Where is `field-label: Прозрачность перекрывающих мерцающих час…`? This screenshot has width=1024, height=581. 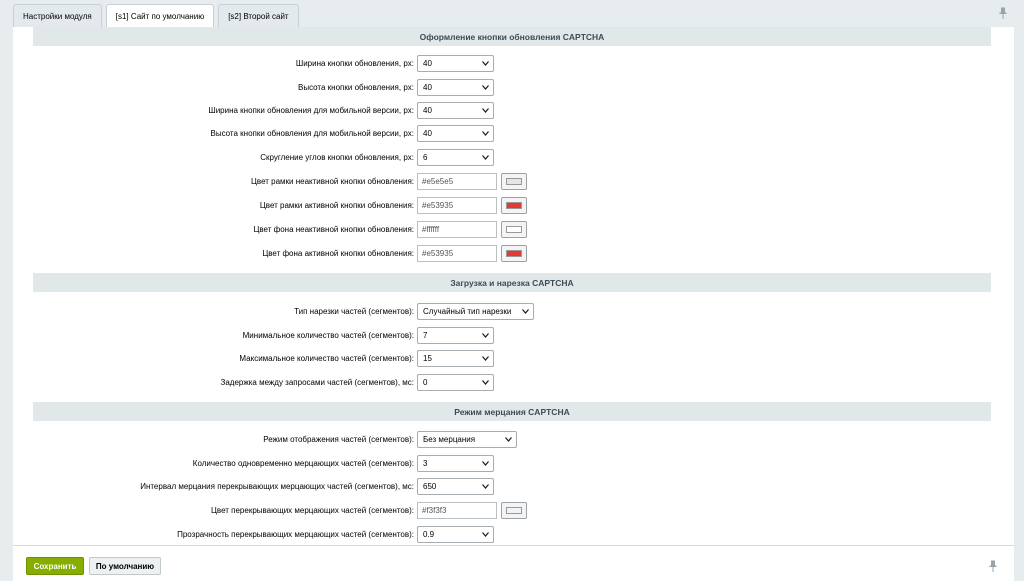
field-label: Прозрачность перекрывающих мерцающих час… is located at coordinates (295, 534).